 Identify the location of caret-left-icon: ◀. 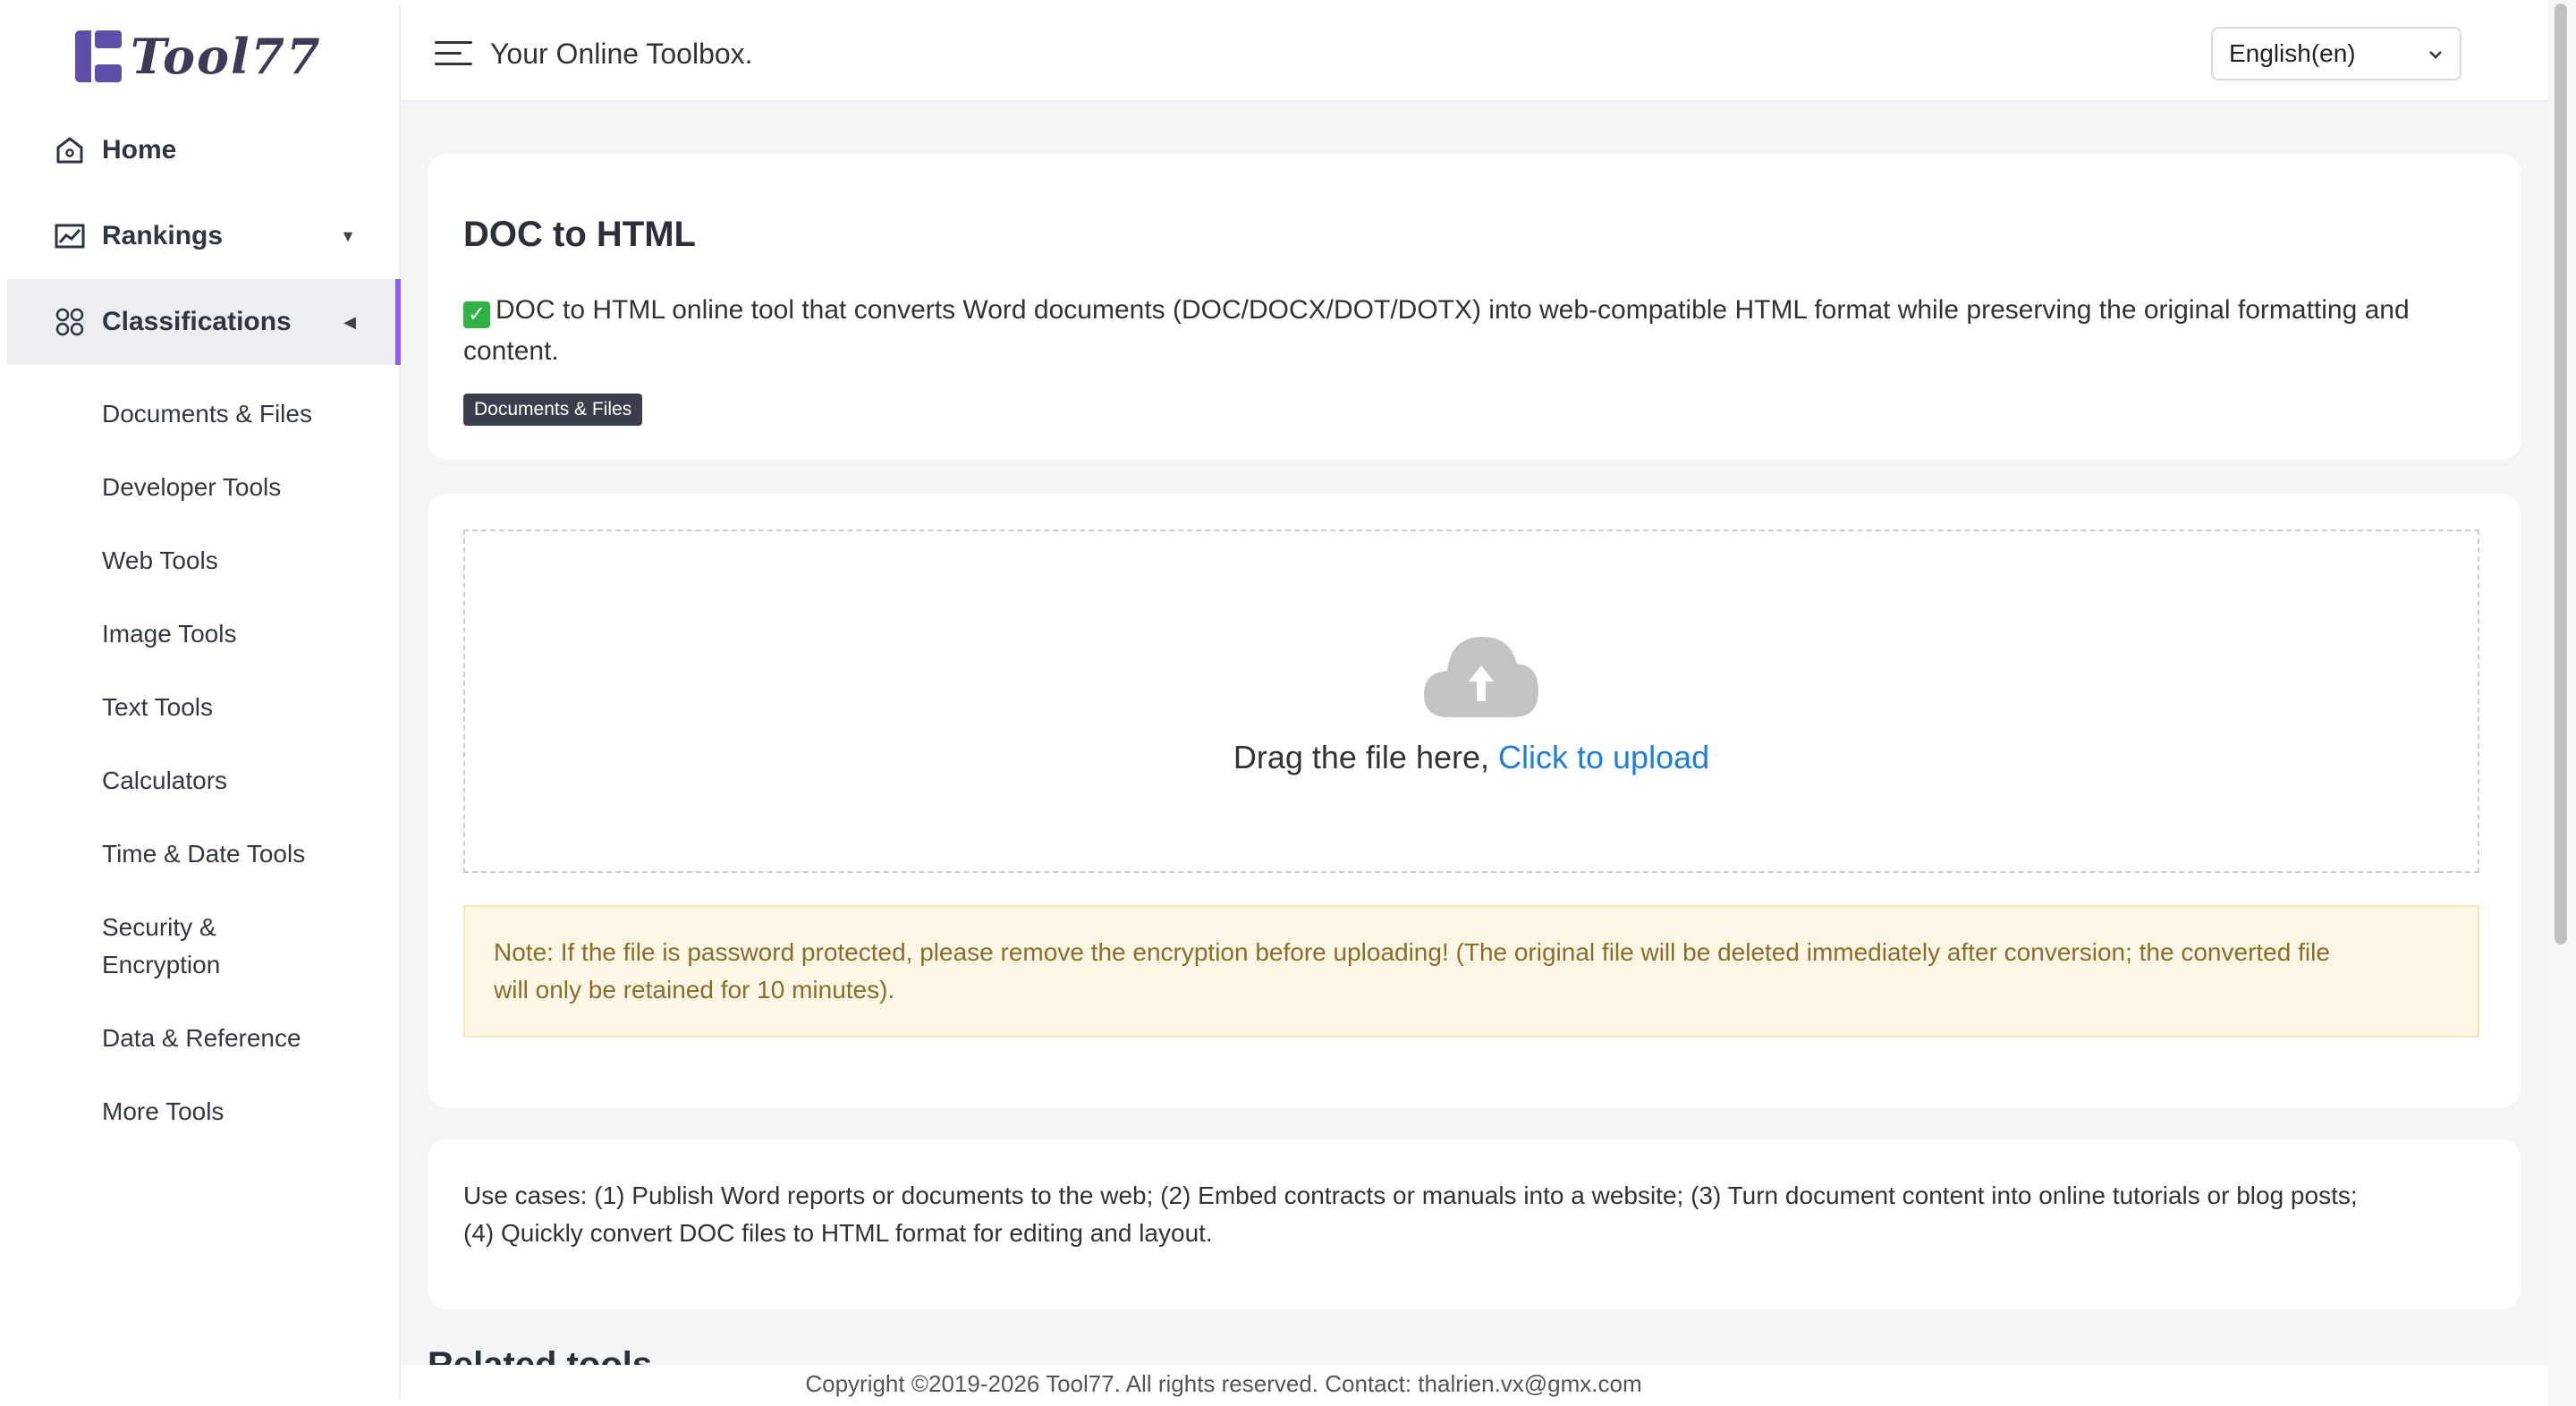
(349, 322).